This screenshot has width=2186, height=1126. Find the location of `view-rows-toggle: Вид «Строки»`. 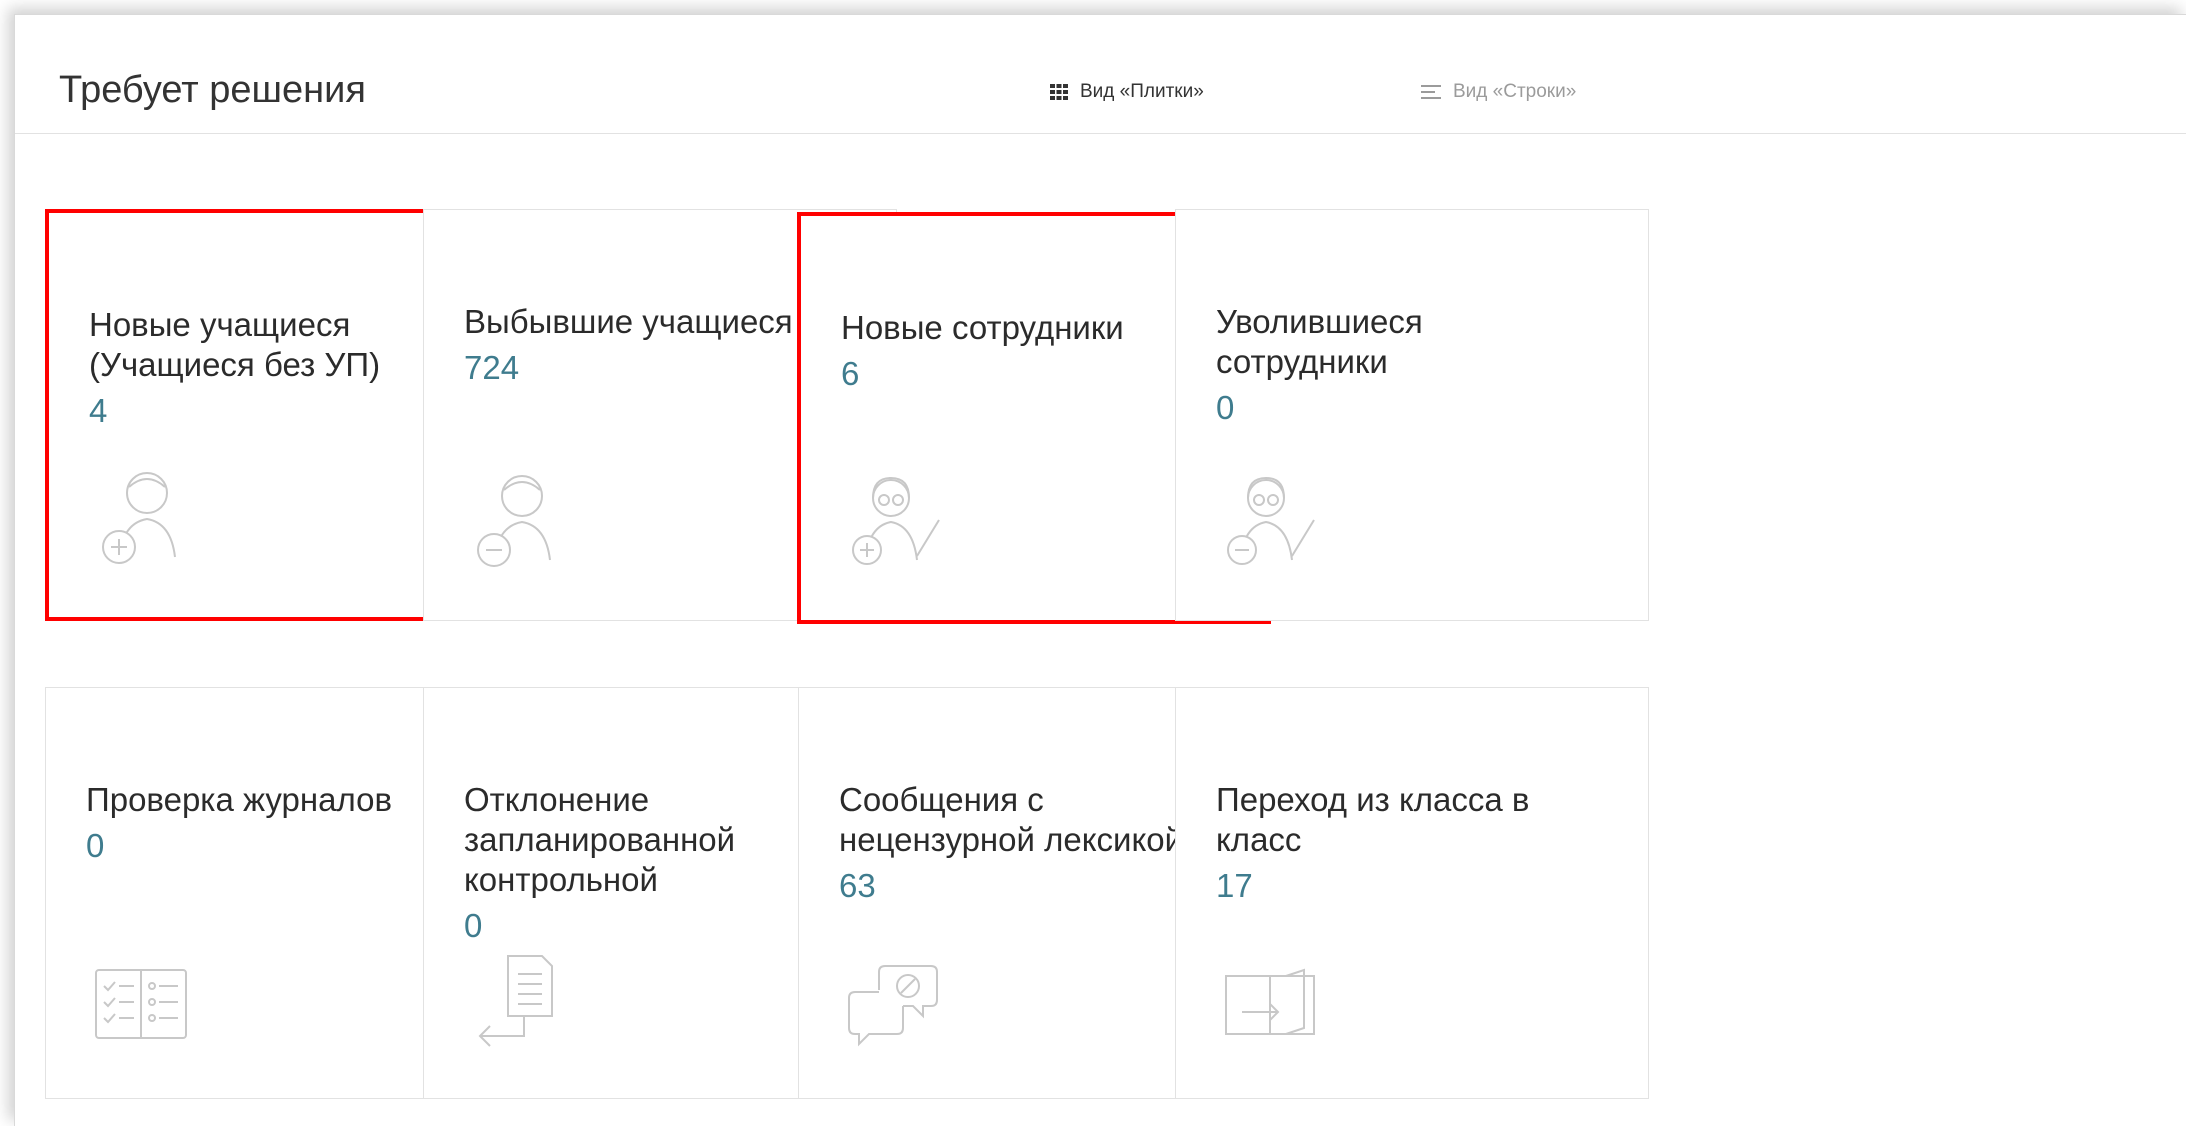

view-rows-toggle: Вид «Строки» is located at coordinates (1498, 92).